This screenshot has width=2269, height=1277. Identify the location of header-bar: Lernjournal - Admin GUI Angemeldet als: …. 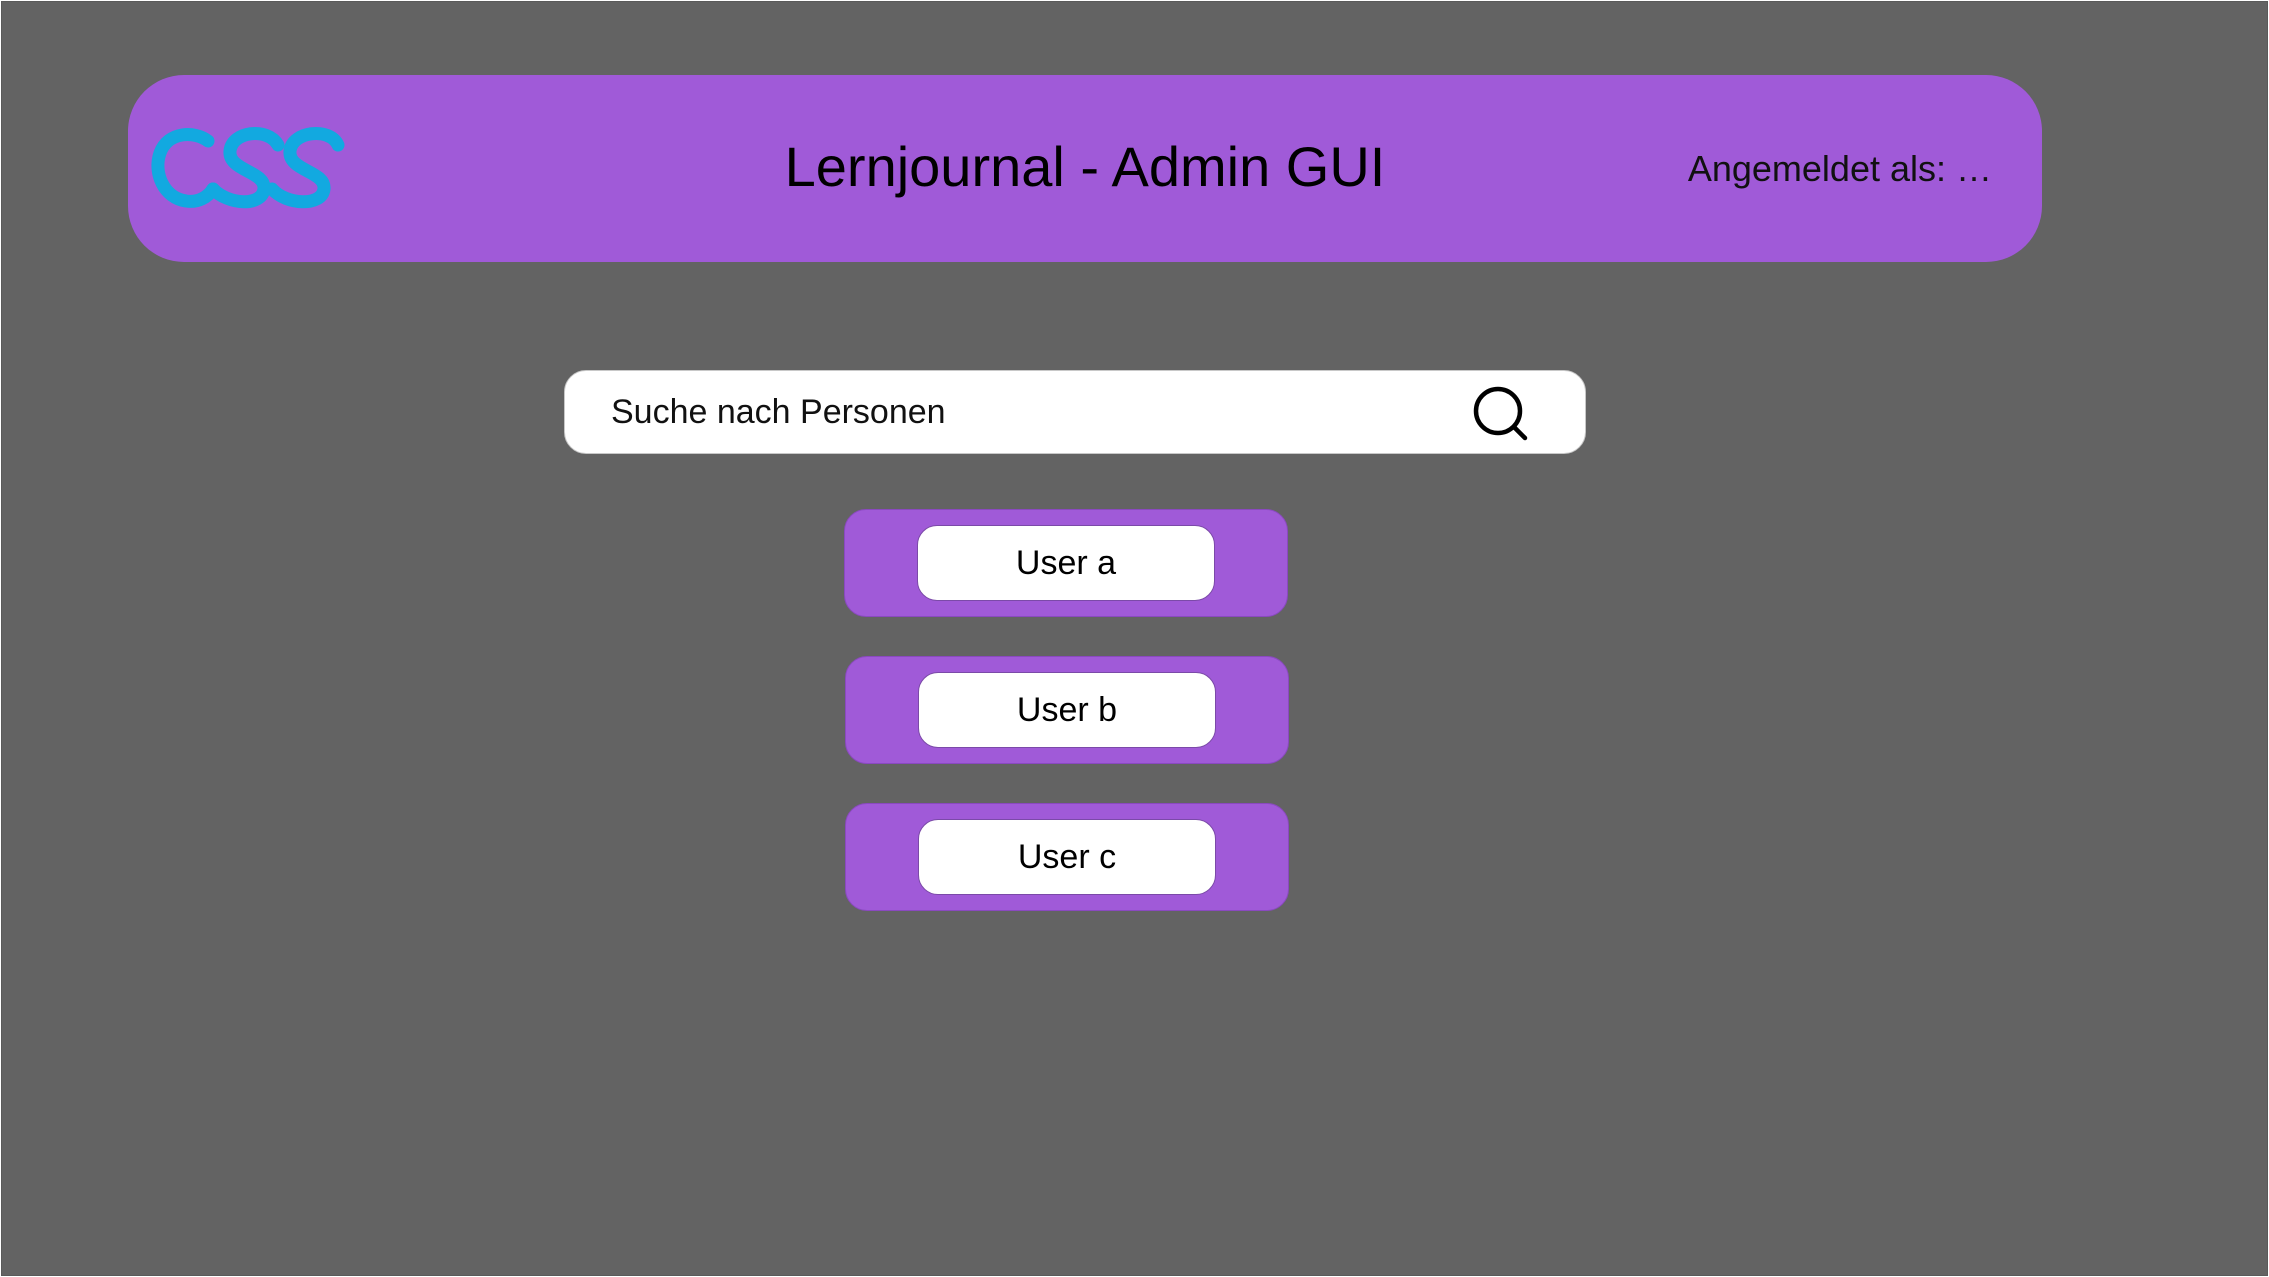
(1085, 168).